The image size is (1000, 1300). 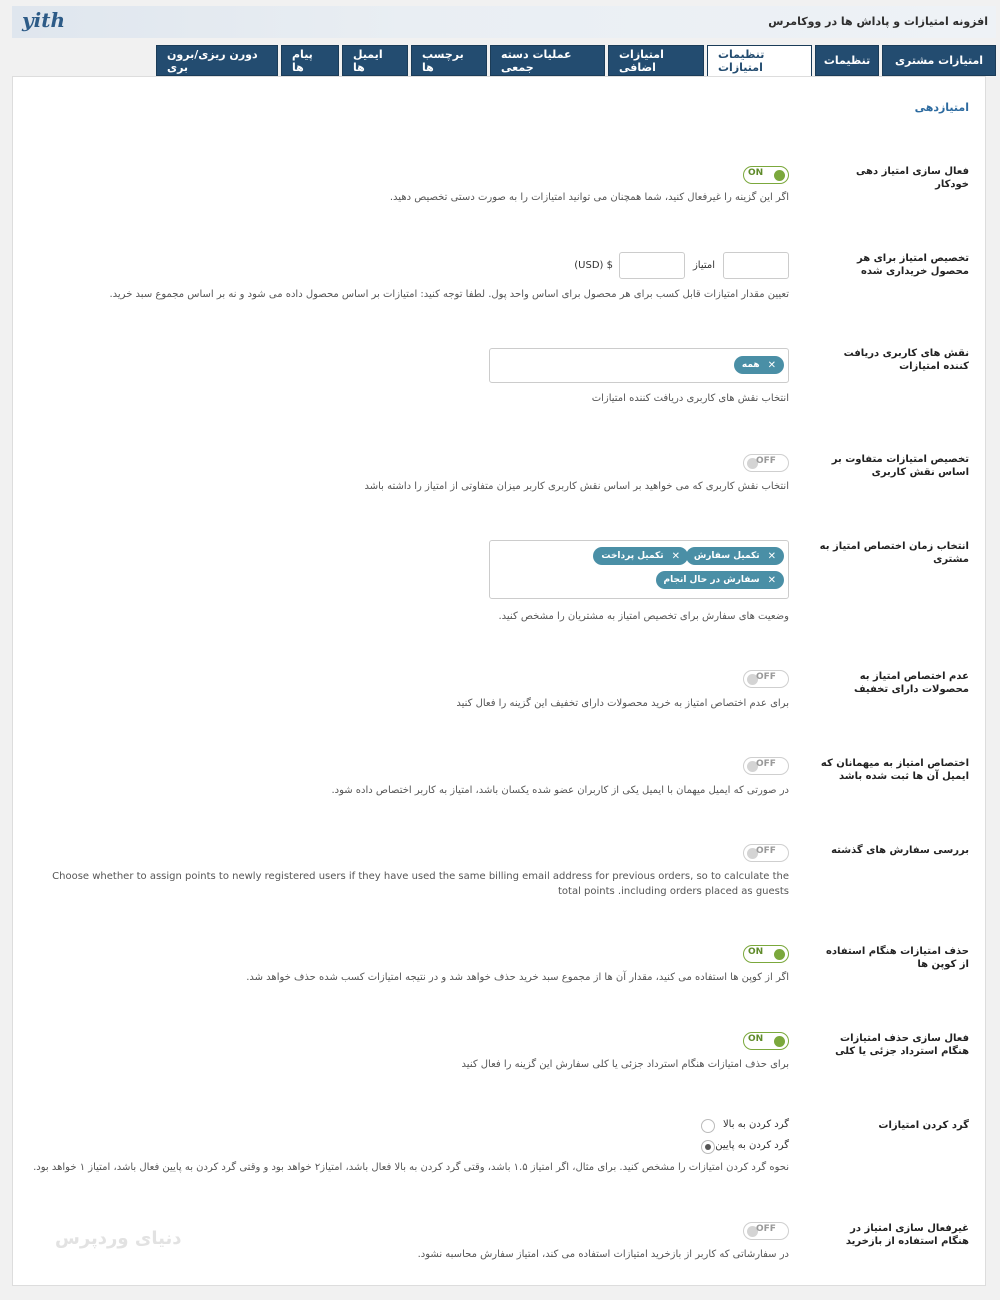 I want to click on status-chip-processing: ✕ سفارش در حال انجام, so click(x=719, y=580).